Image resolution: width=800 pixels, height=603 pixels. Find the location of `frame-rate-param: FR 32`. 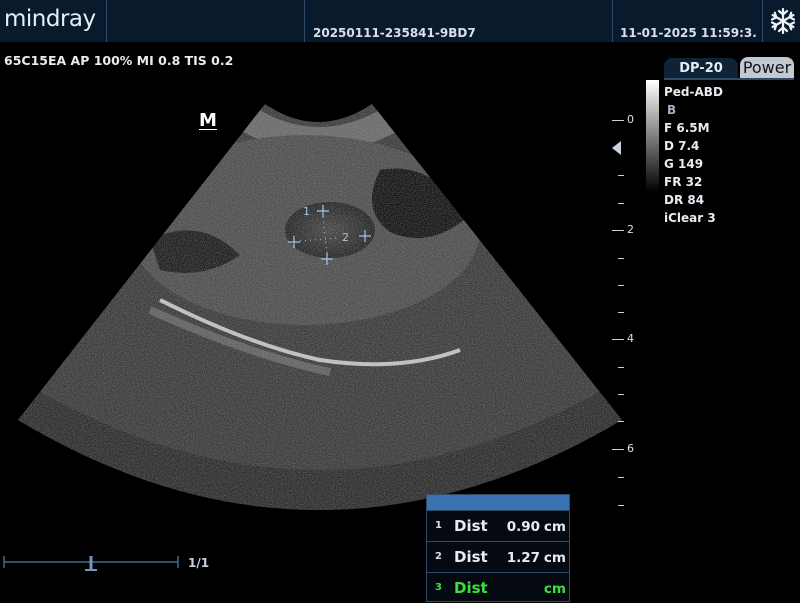

frame-rate-param: FR 32 is located at coordinates (683, 182).